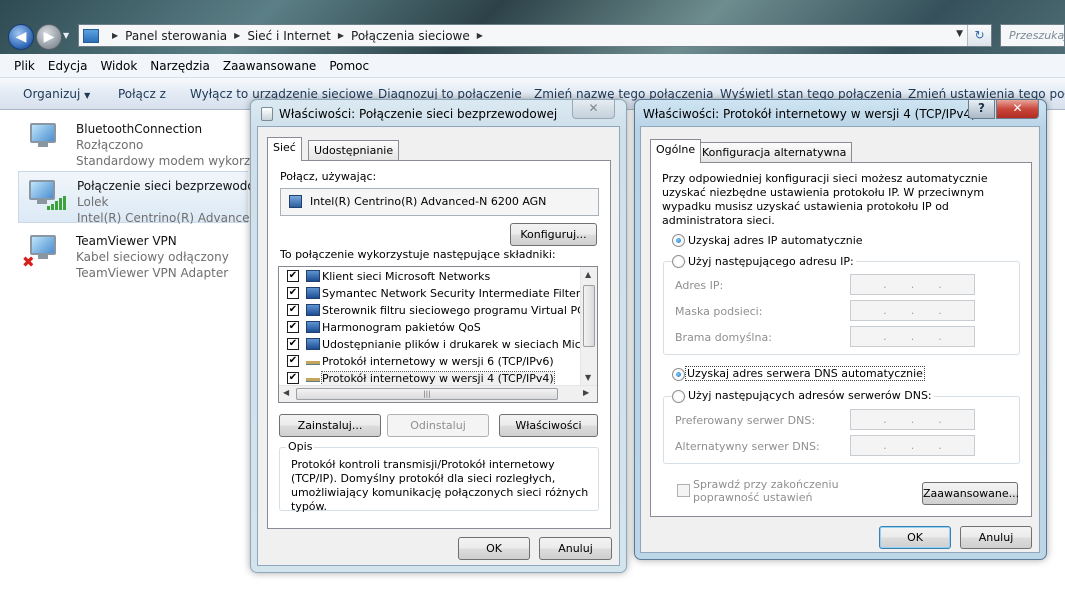 The width and height of the screenshot is (1065, 593). I want to click on dns-manual-radio, so click(678, 396).